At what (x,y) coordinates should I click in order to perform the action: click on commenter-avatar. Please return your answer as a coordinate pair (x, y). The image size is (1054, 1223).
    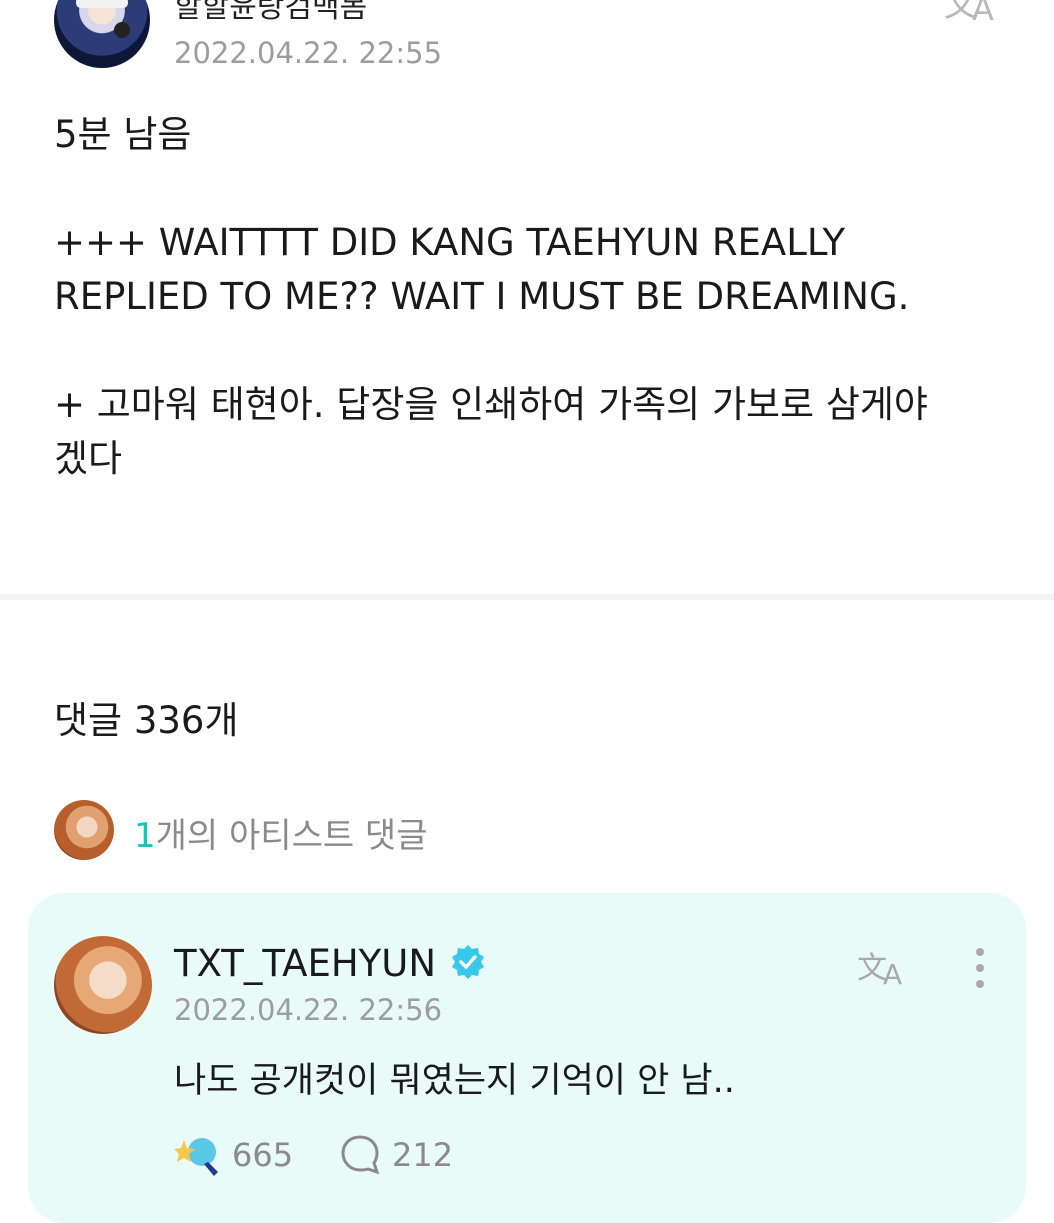
    Looking at the image, I should click on (103, 985).